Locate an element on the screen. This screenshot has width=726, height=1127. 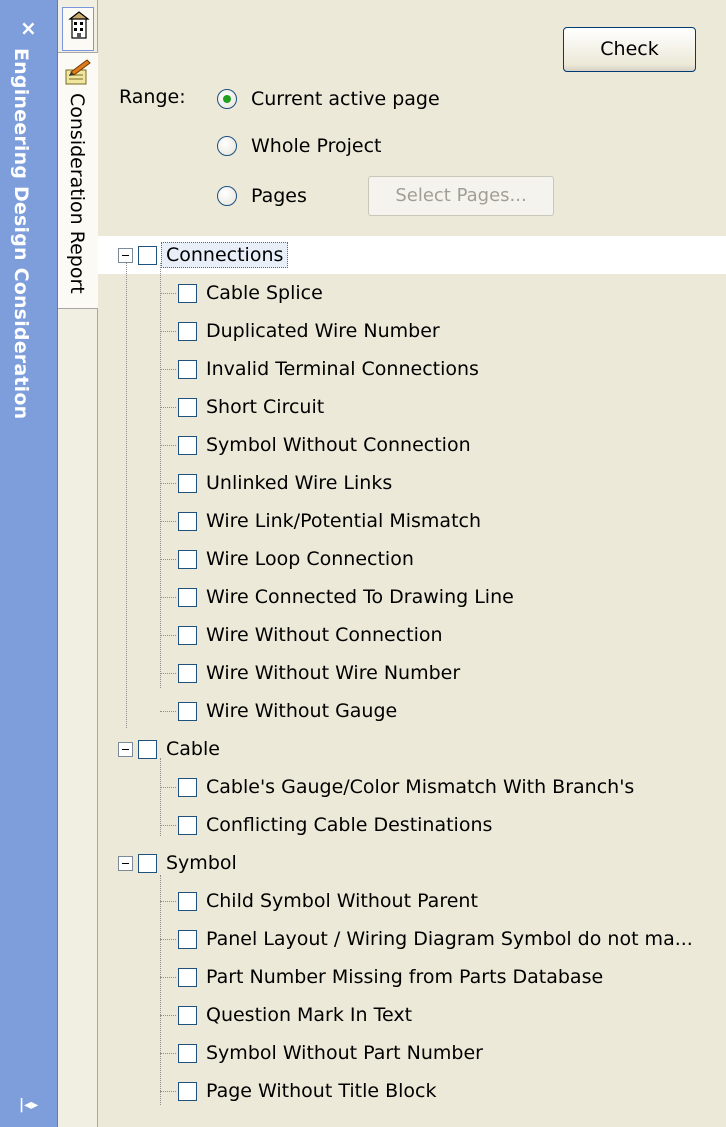
tree-item: Duplicated Wire Number is located at coordinates (300, 331).